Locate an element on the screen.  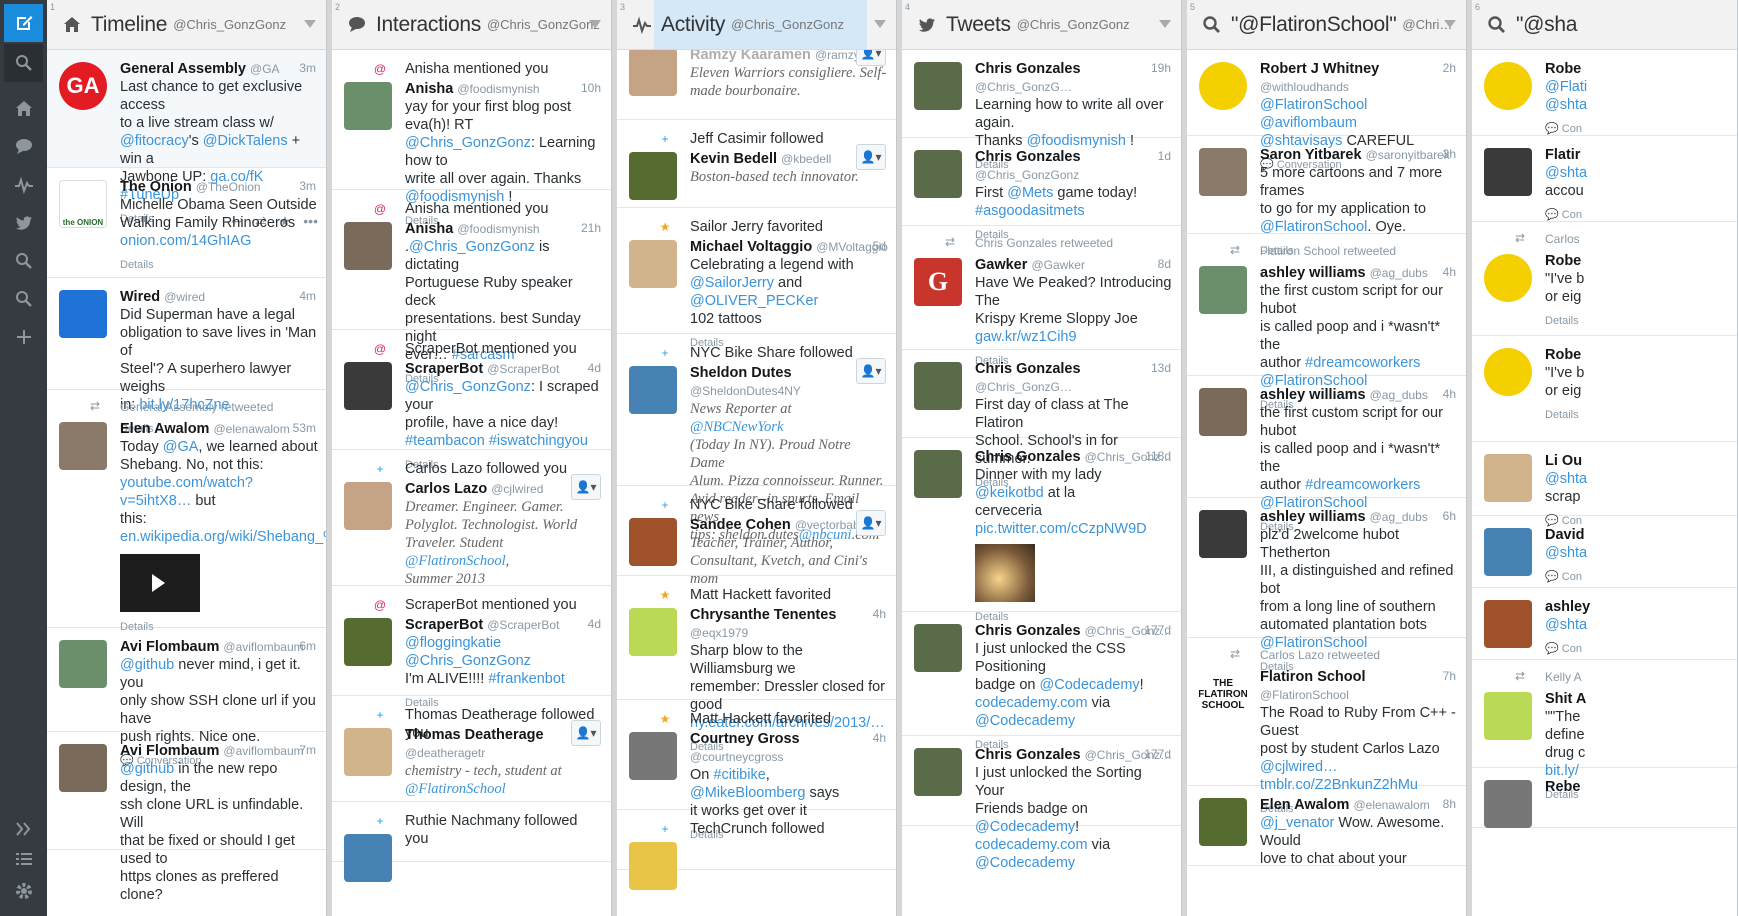
tweet-item: + Ruthie Nachmany followed you is located at coordinates (471, 842).